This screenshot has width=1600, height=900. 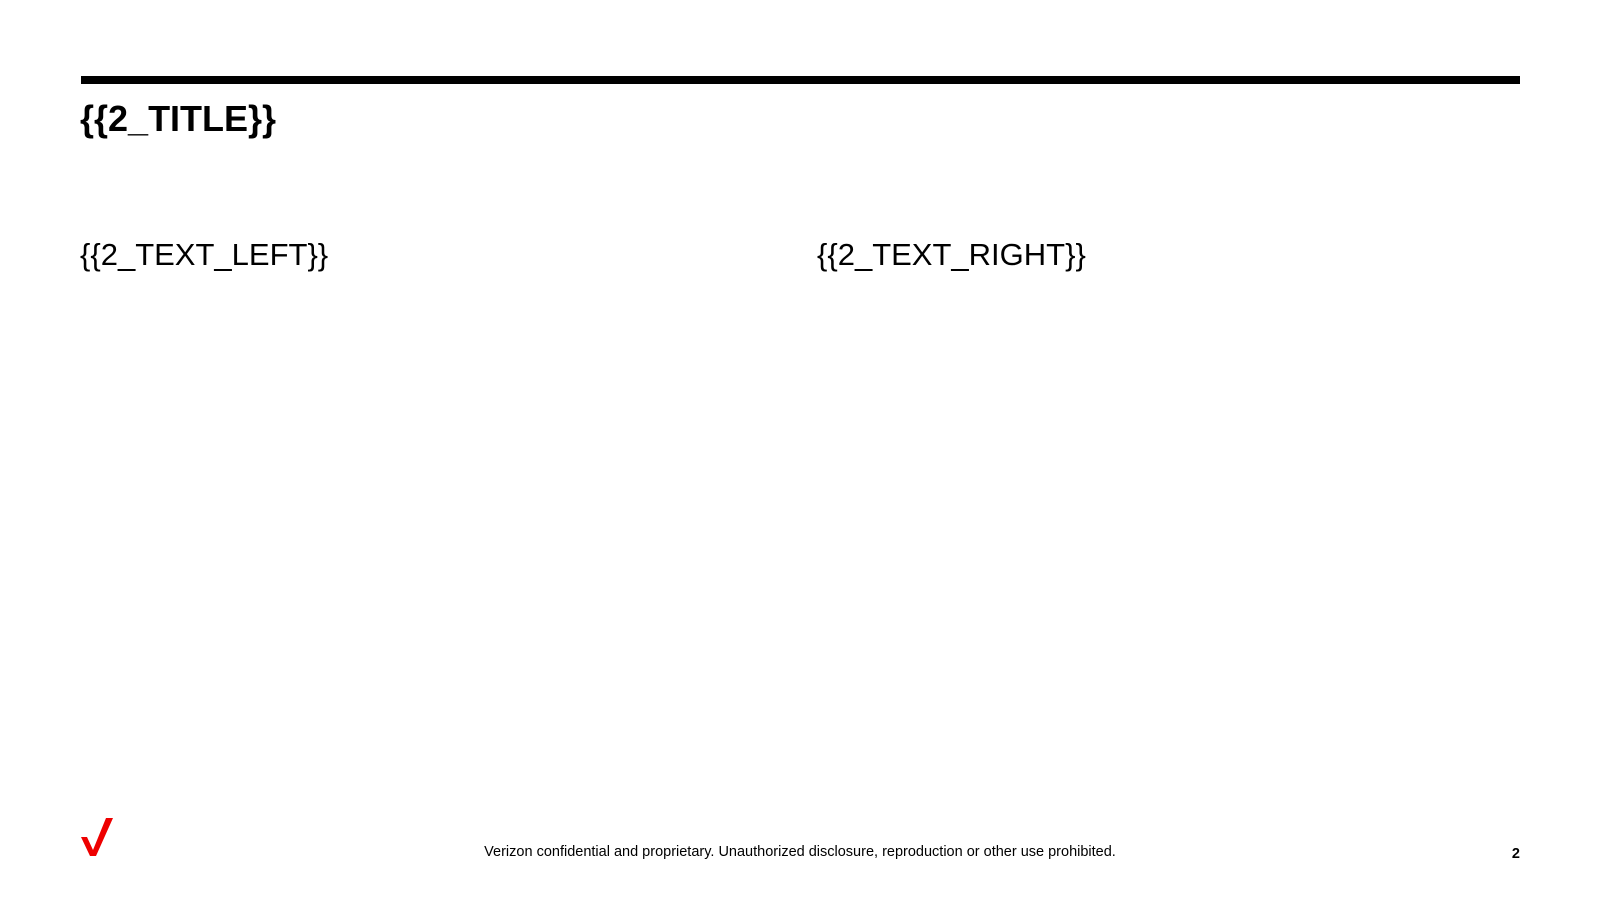 What do you see at coordinates (800, 80) in the screenshot?
I see `title-rule` at bounding box center [800, 80].